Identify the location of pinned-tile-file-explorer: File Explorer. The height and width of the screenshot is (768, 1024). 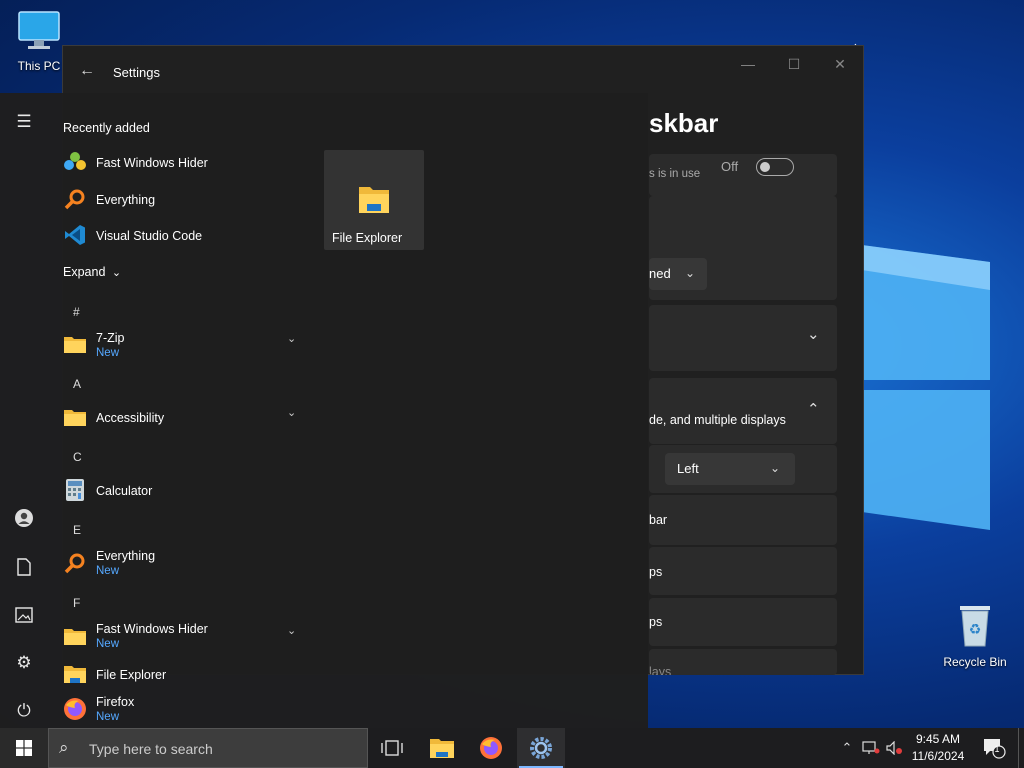
(374, 200).